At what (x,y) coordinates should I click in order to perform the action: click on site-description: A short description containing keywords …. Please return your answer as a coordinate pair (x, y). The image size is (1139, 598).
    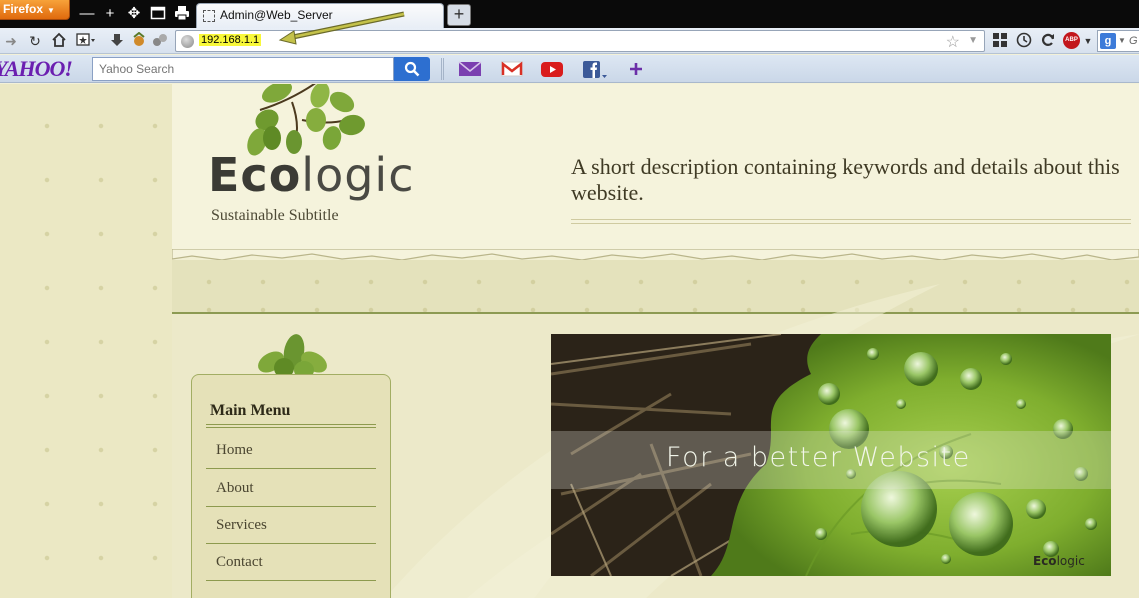
    Looking at the image, I should click on (845, 179).